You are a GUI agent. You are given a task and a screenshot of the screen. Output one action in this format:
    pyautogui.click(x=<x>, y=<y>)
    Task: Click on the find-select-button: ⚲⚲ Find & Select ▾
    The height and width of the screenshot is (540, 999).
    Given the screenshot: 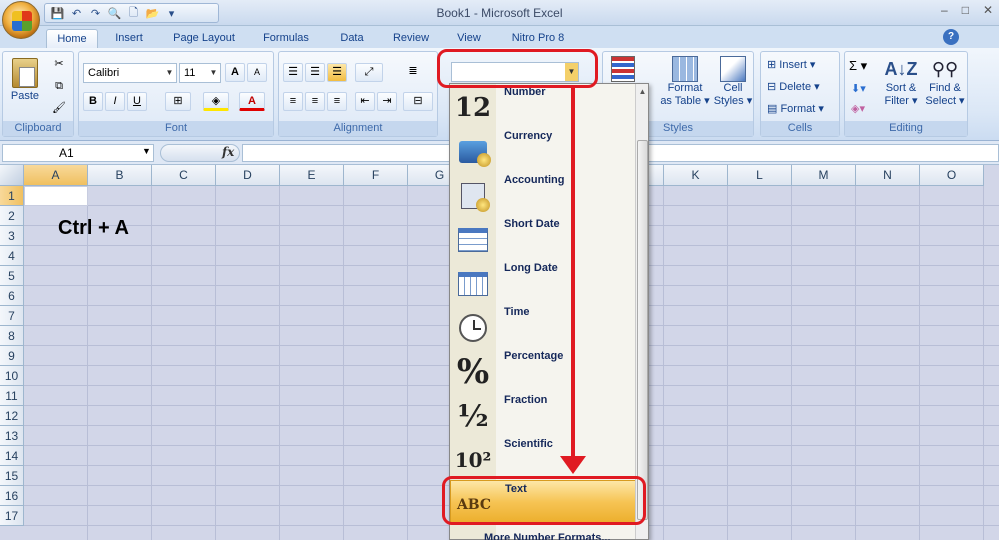 What is the action you would take?
    pyautogui.click(x=945, y=81)
    